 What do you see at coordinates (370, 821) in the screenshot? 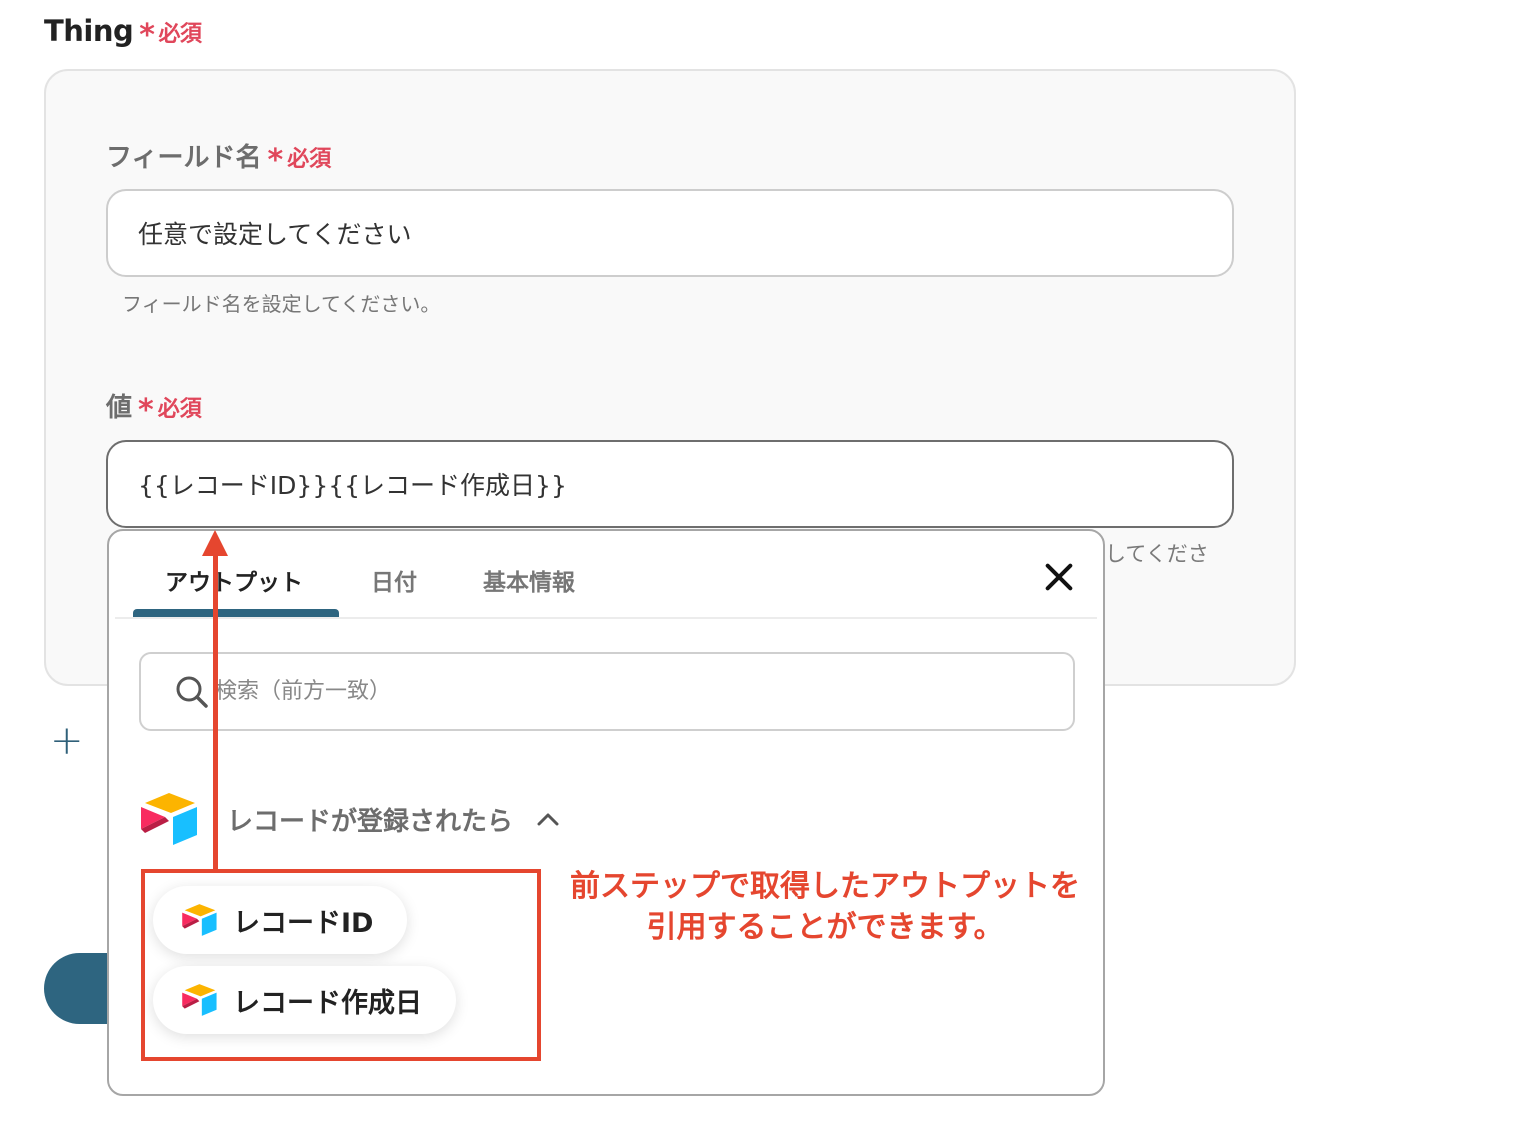
I see `output-group-label: レコードが登録されたら` at bounding box center [370, 821].